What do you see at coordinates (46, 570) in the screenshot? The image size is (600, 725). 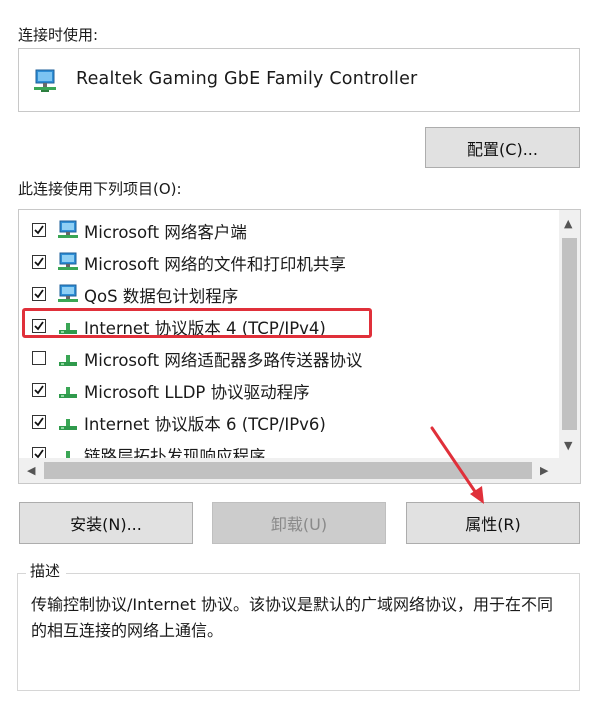 I see `description-title: 描述` at bounding box center [46, 570].